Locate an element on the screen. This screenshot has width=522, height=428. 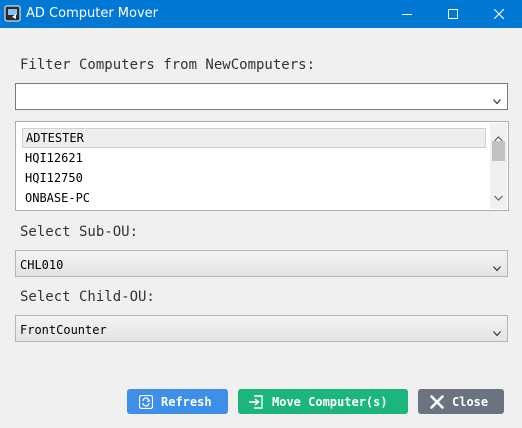
window-title: AD Computer Mover is located at coordinates (92, 13).